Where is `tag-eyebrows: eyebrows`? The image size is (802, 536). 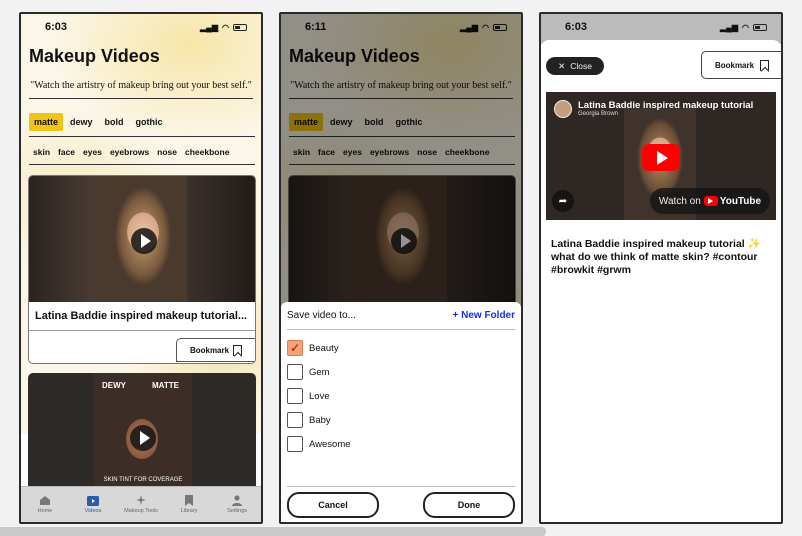 tag-eyebrows: eyebrows is located at coordinates (129, 152).